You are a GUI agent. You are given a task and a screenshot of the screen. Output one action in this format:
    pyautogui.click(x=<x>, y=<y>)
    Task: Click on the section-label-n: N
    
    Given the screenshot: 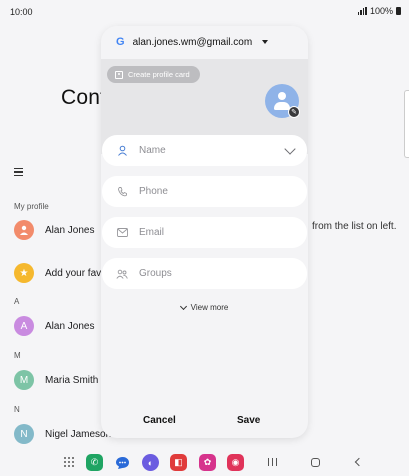 What is the action you would take?
    pyautogui.click(x=17, y=409)
    